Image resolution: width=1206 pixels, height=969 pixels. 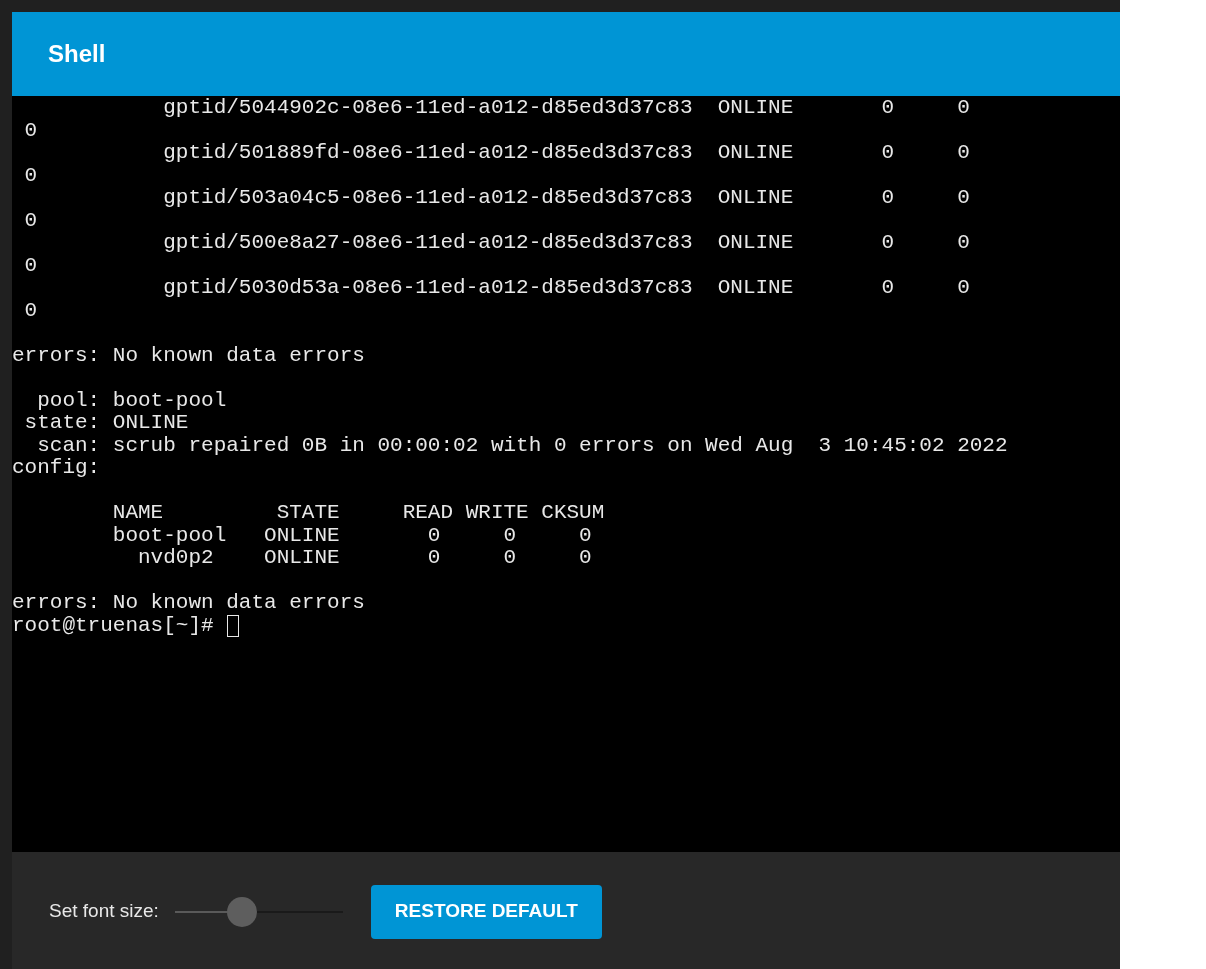 What do you see at coordinates (566, 108) in the screenshot?
I see `terminal-line: gptid/5044902c-08e6-11ed-a012-d85ed3d37c83 ONLINE 0 0` at bounding box center [566, 108].